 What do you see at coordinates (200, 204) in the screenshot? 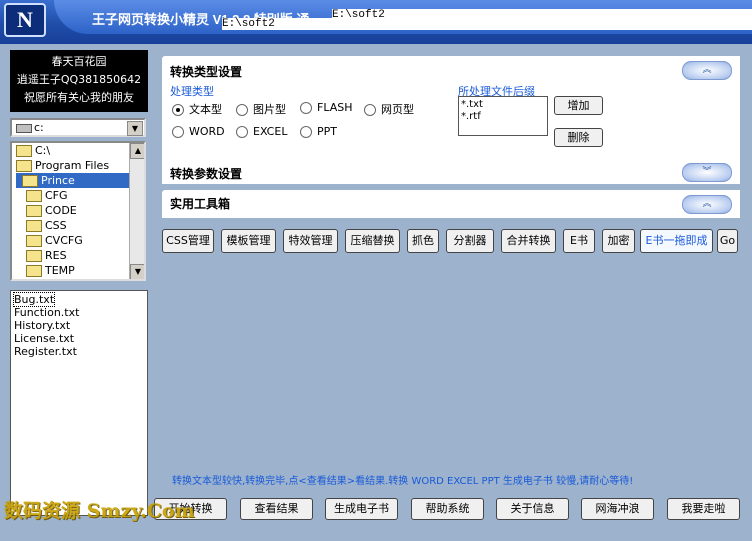
I see `section-title: 实用工具箱` at bounding box center [200, 204].